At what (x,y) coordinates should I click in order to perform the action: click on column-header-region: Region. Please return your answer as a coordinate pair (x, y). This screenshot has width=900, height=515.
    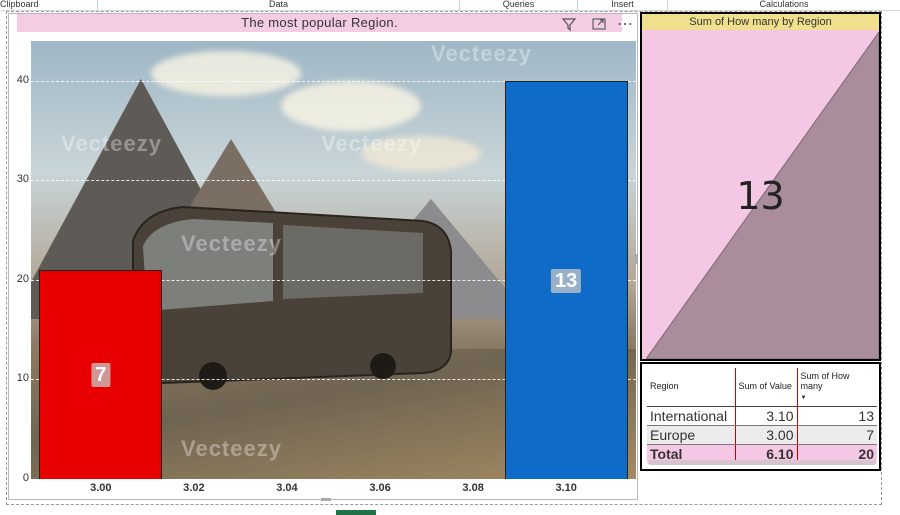
    Looking at the image, I should click on (691, 387).